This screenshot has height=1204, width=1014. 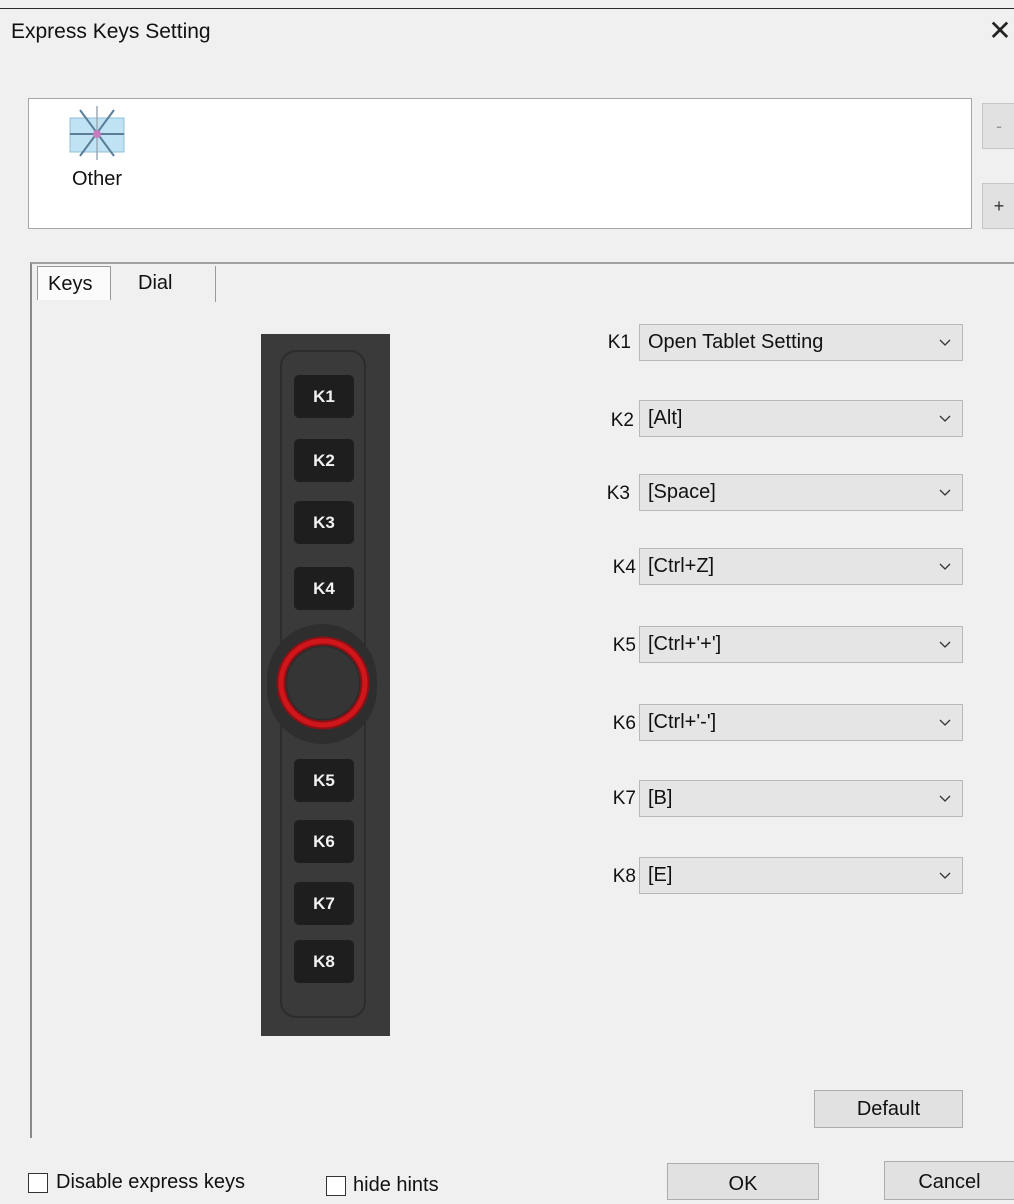 I want to click on key-action-value: [Ctrl+Z], so click(x=681, y=566).